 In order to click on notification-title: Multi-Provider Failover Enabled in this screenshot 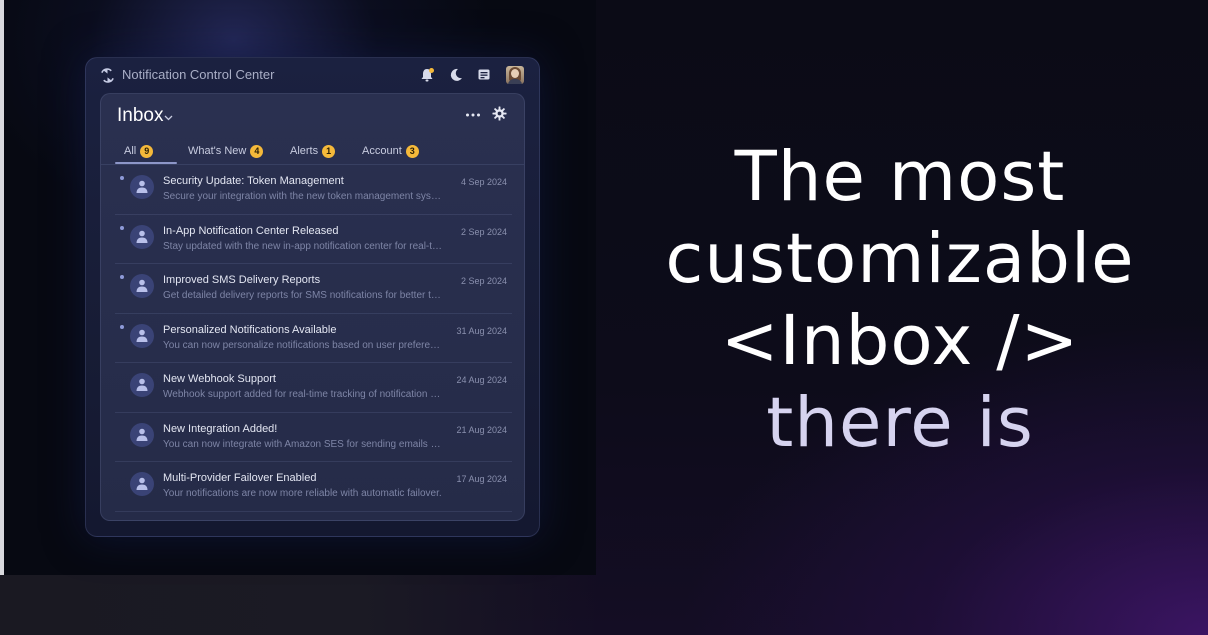, I will do `click(240, 478)`.